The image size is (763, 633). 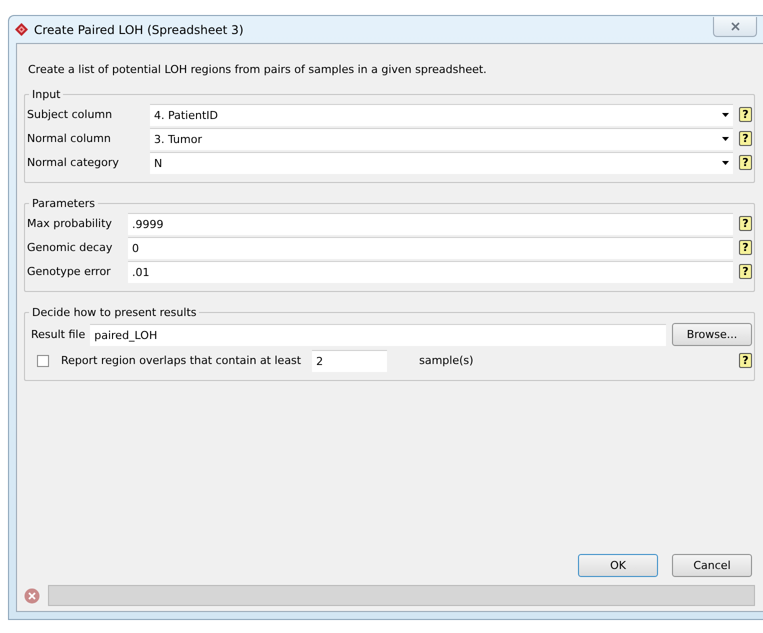 I want to click on field-label: Subject column, so click(x=70, y=114).